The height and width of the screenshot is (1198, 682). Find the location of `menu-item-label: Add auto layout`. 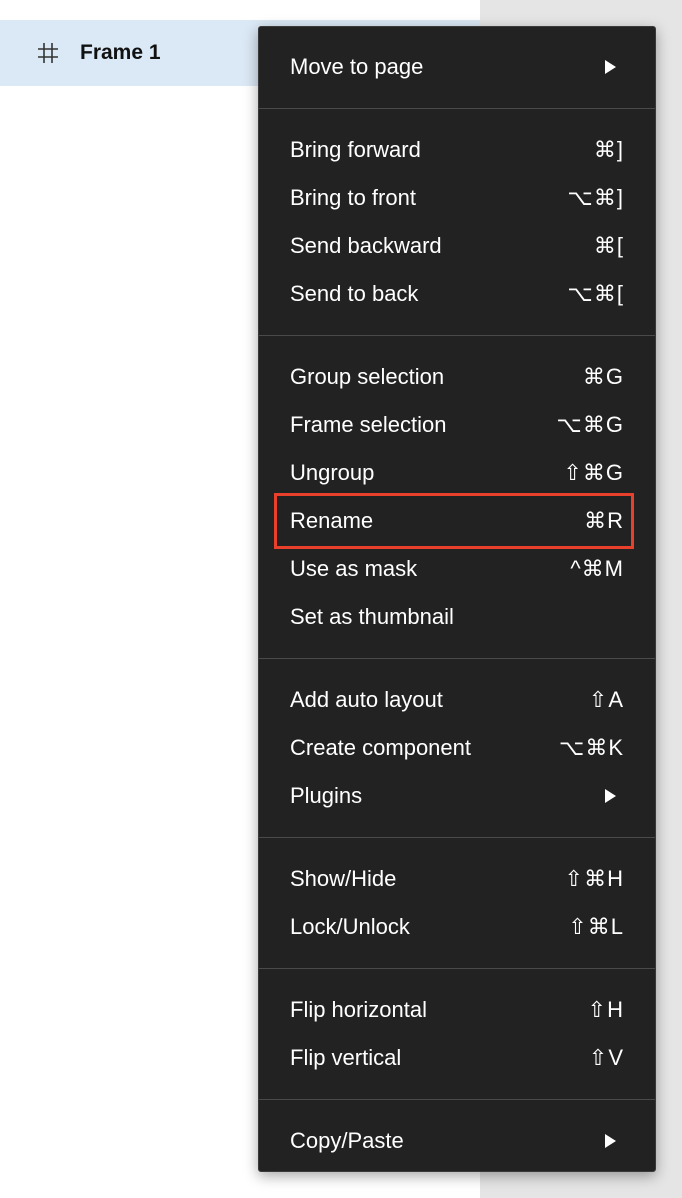

menu-item-label: Add auto layout is located at coordinates (366, 699).